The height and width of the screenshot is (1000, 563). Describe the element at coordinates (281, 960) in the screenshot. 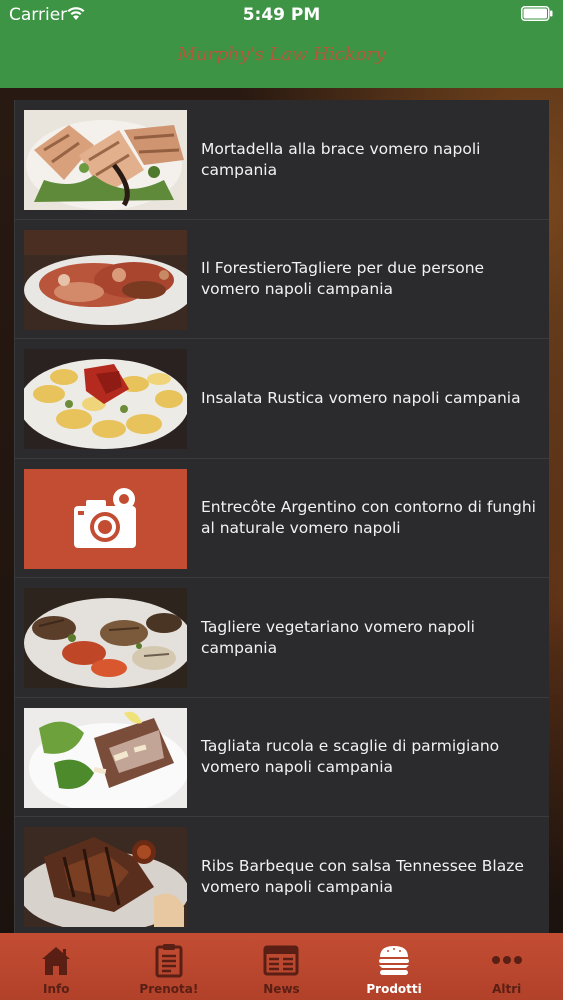

I see `newspaper-icon` at that location.